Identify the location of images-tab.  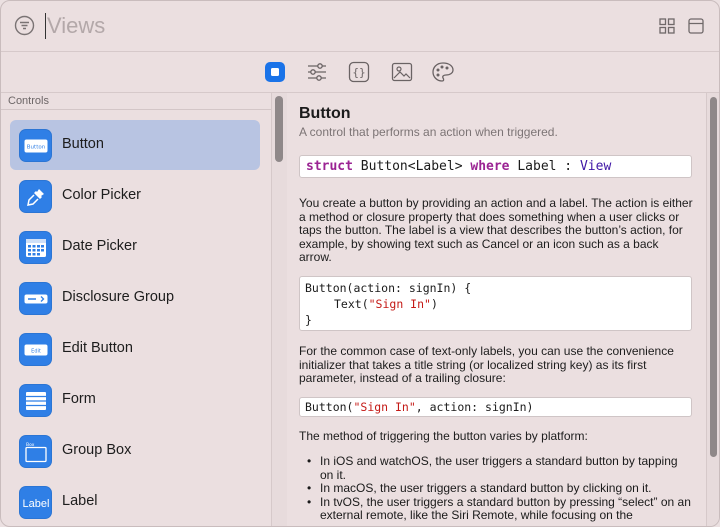
(402, 72).